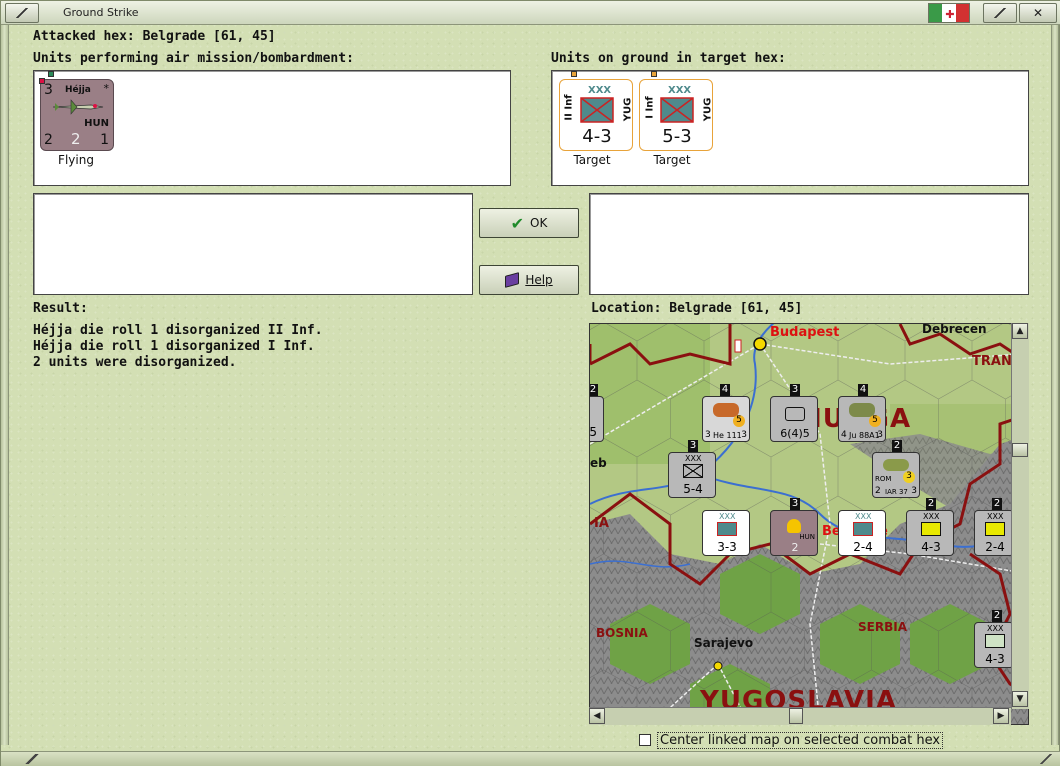 This screenshot has height=766, width=1060. I want to click on scroll-right-arrow-icon: ▶, so click(1001, 716).